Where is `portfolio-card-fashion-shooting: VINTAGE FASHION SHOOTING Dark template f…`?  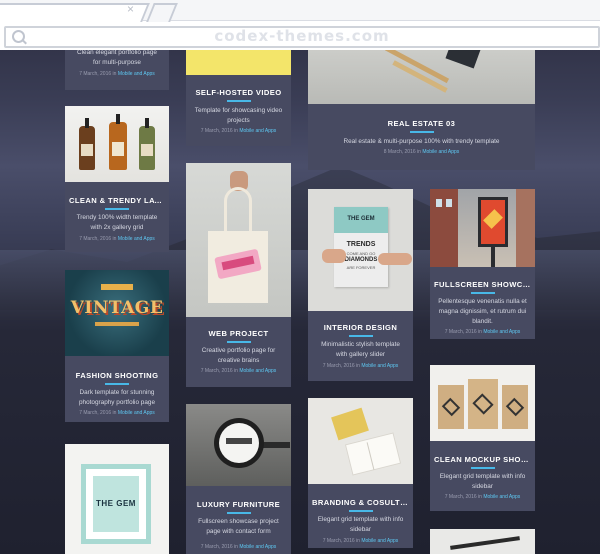 portfolio-card-fashion-shooting: VINTAGE FASHION SHOOTING Dark template f… is located at coordinates (117, 346).